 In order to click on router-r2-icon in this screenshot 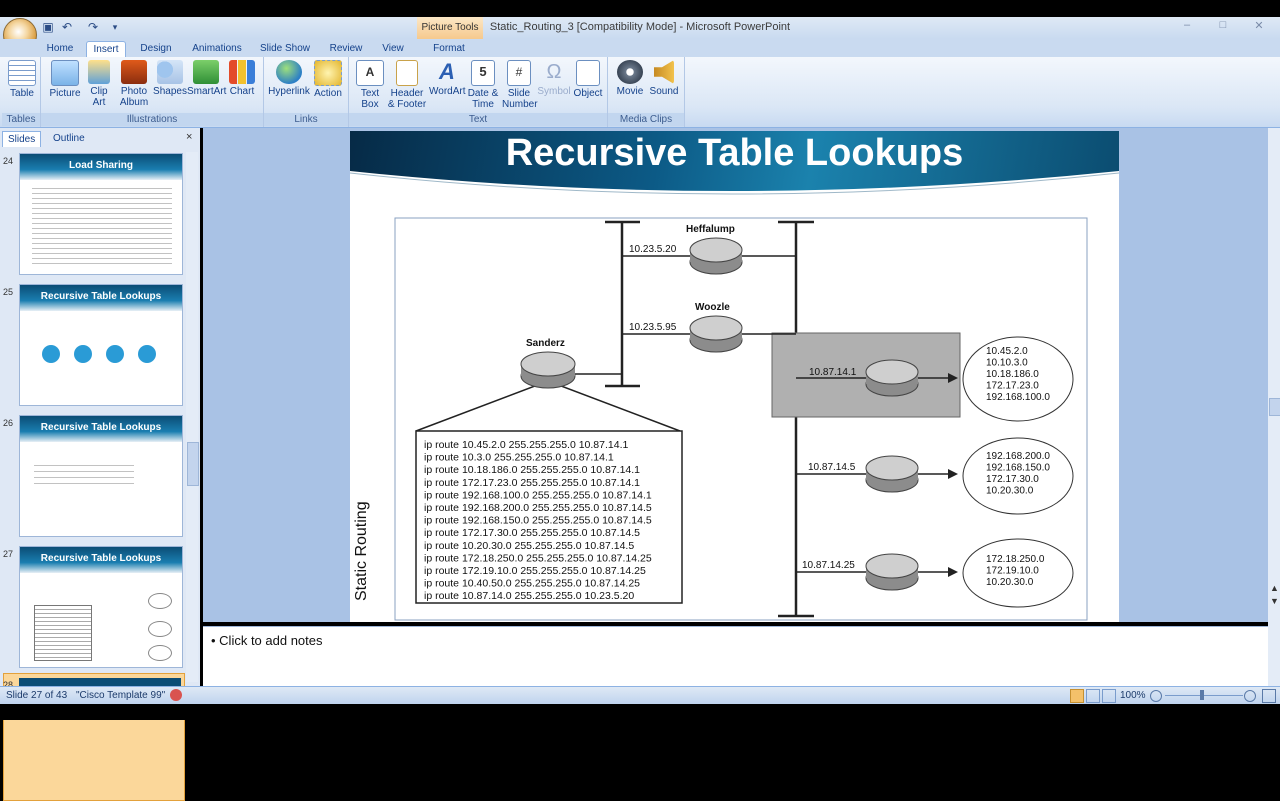, I will do `click(892, 474)`.